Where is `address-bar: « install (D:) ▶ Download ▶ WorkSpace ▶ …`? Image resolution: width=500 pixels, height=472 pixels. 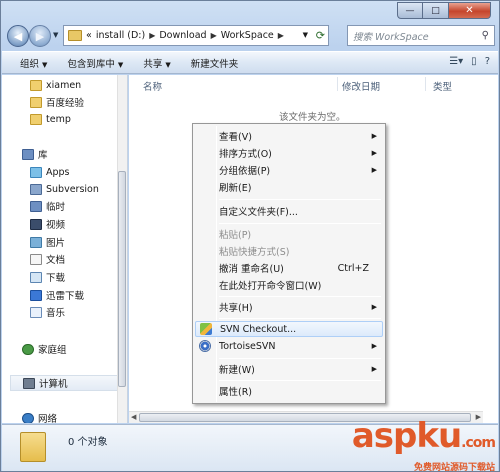 address-bar: « install (D:) ▶ Download ▶ WorkSpace ▶ … is located at coordinates (196, 35).